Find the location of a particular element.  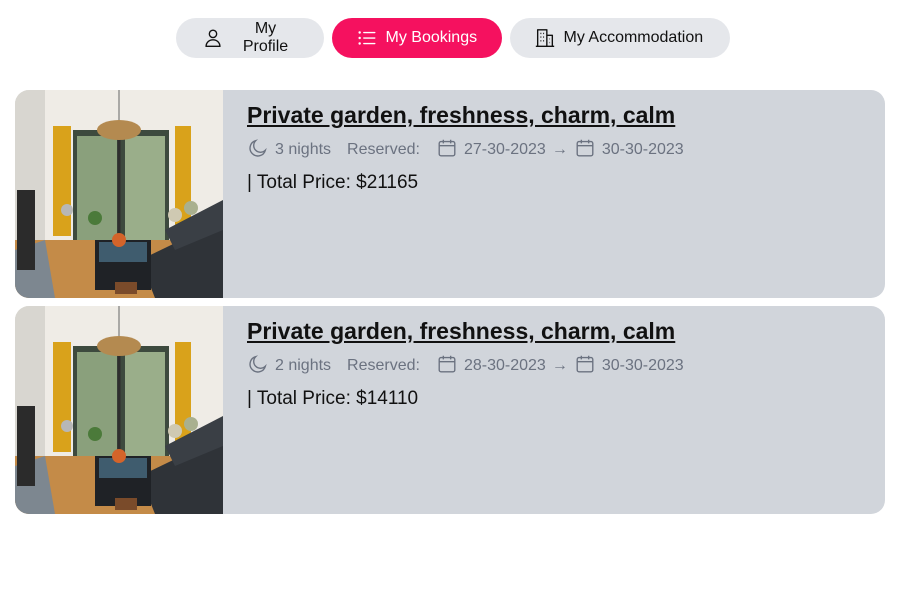

my-profile-label: My Profile is located at coordinates (265, 37).